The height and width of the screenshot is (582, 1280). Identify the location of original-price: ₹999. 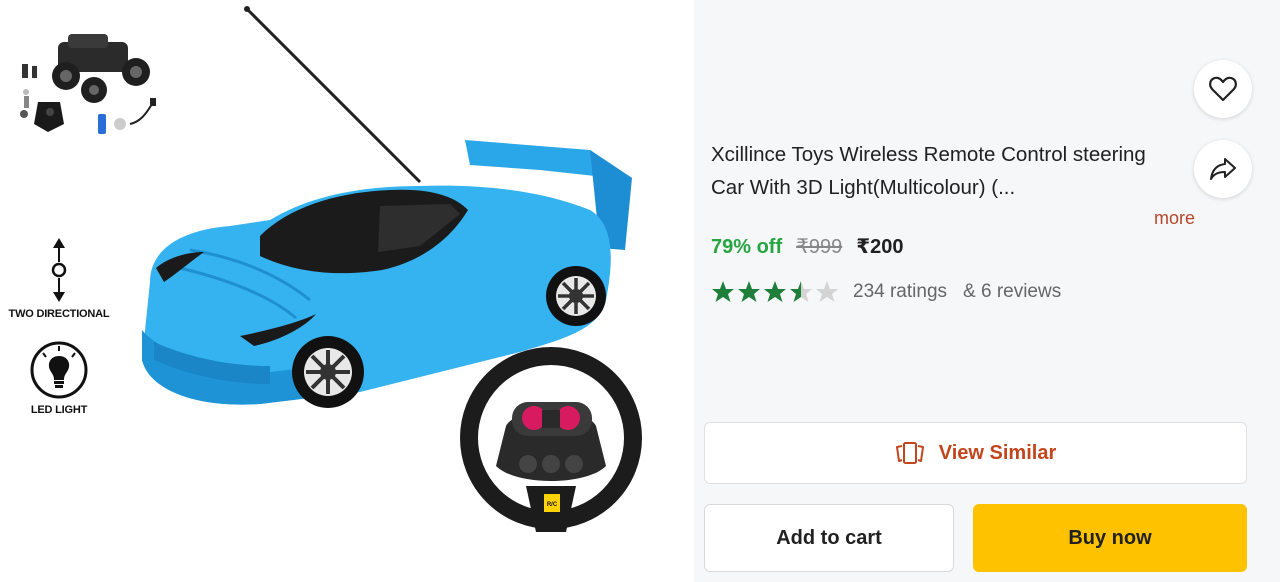
(819, 247).